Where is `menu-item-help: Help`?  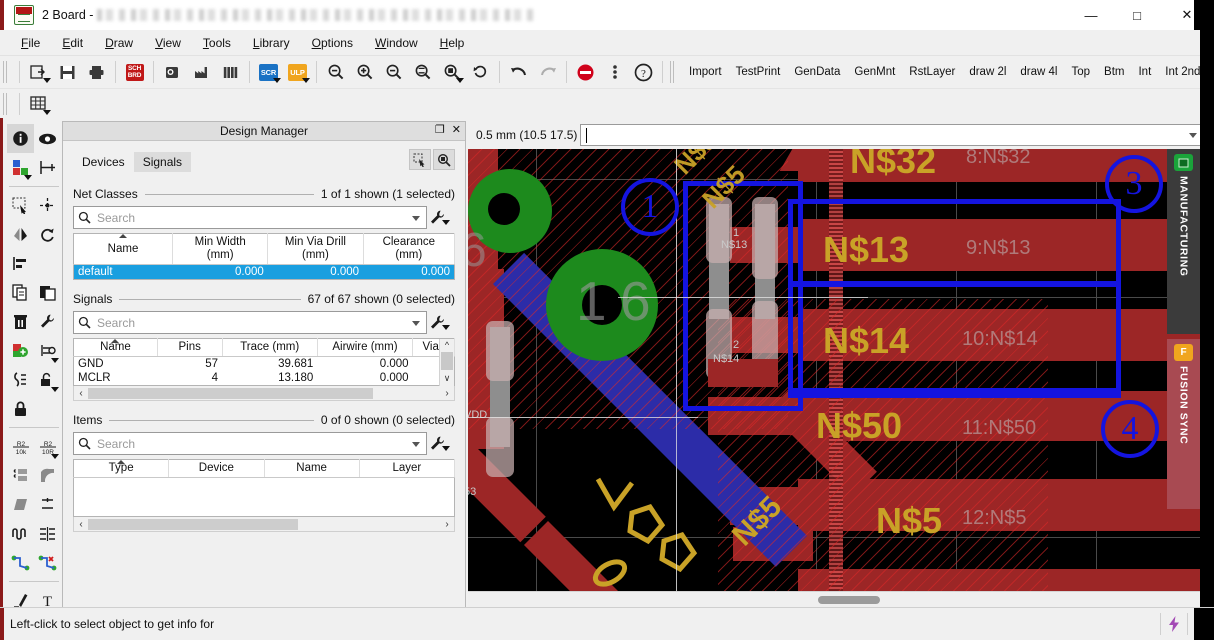 menu-item-help: Help is located at coordinates (452, 43).